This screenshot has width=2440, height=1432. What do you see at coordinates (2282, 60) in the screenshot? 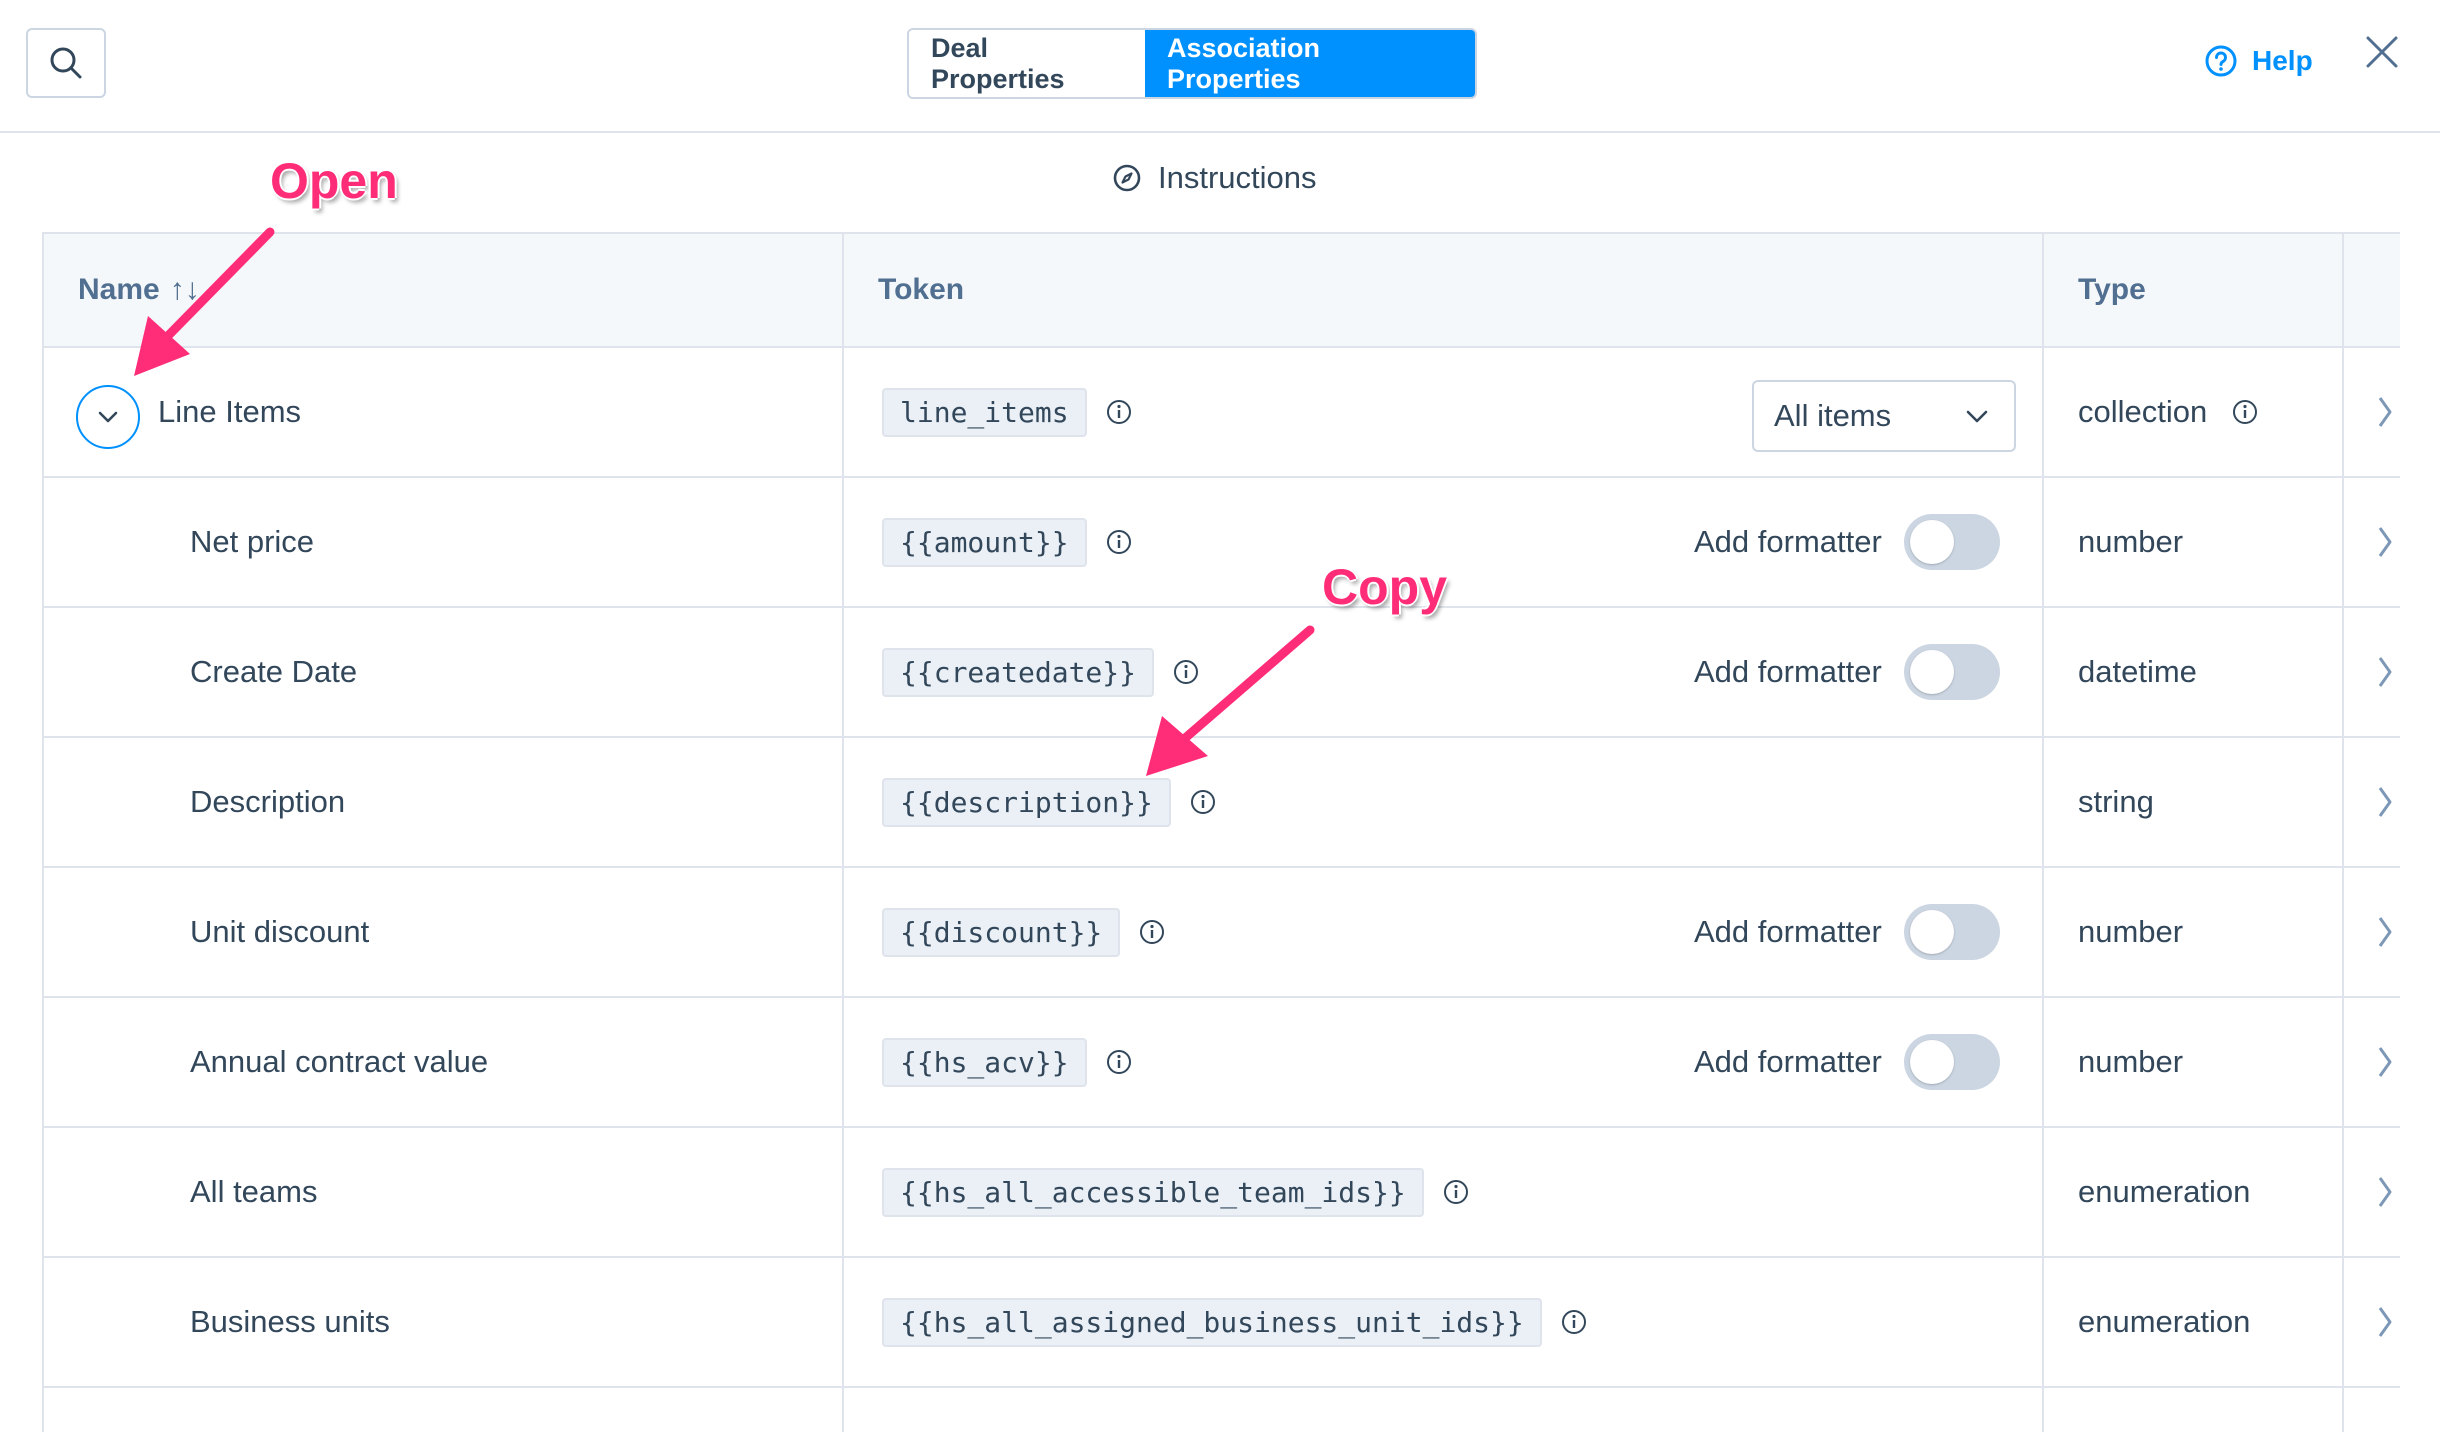
I see `help-label: Help` at bounding box center [2282, 60].